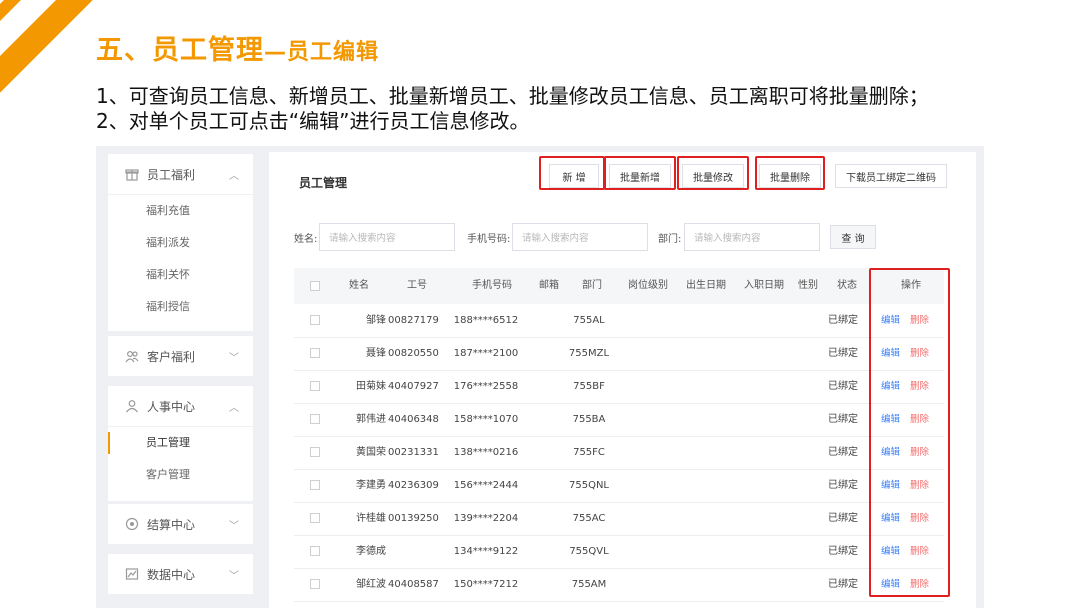 The width and height of the screenshot is (1080, 608). I want to click on sidebar-item-welfare-distribute: 福利派发, so click(180, 243).